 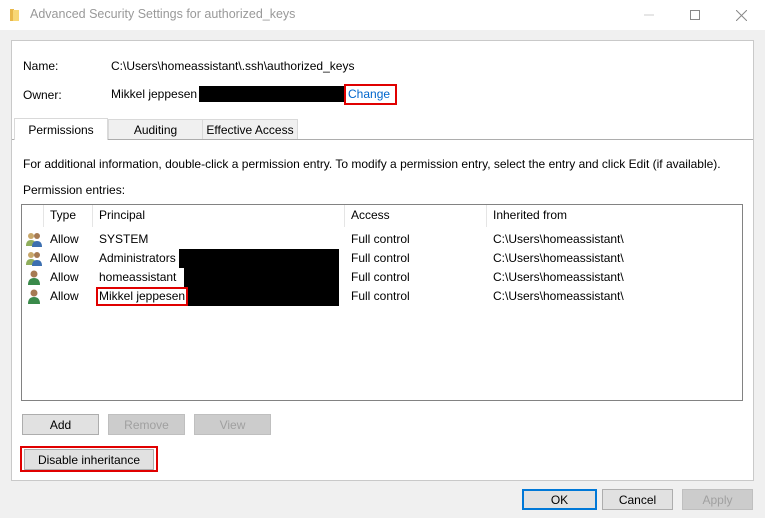 What do you see at coordinates (271, 94) in the screenshot?
I see `redacted-owner-detail` at bounding box center [271, 94].